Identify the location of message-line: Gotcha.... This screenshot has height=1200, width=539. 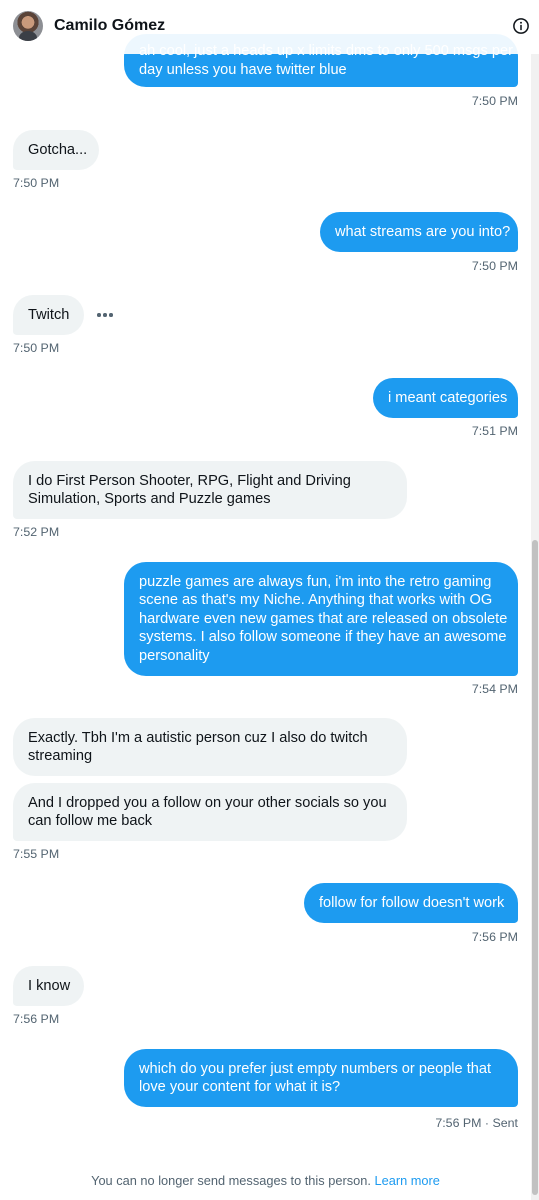
(58, 149).